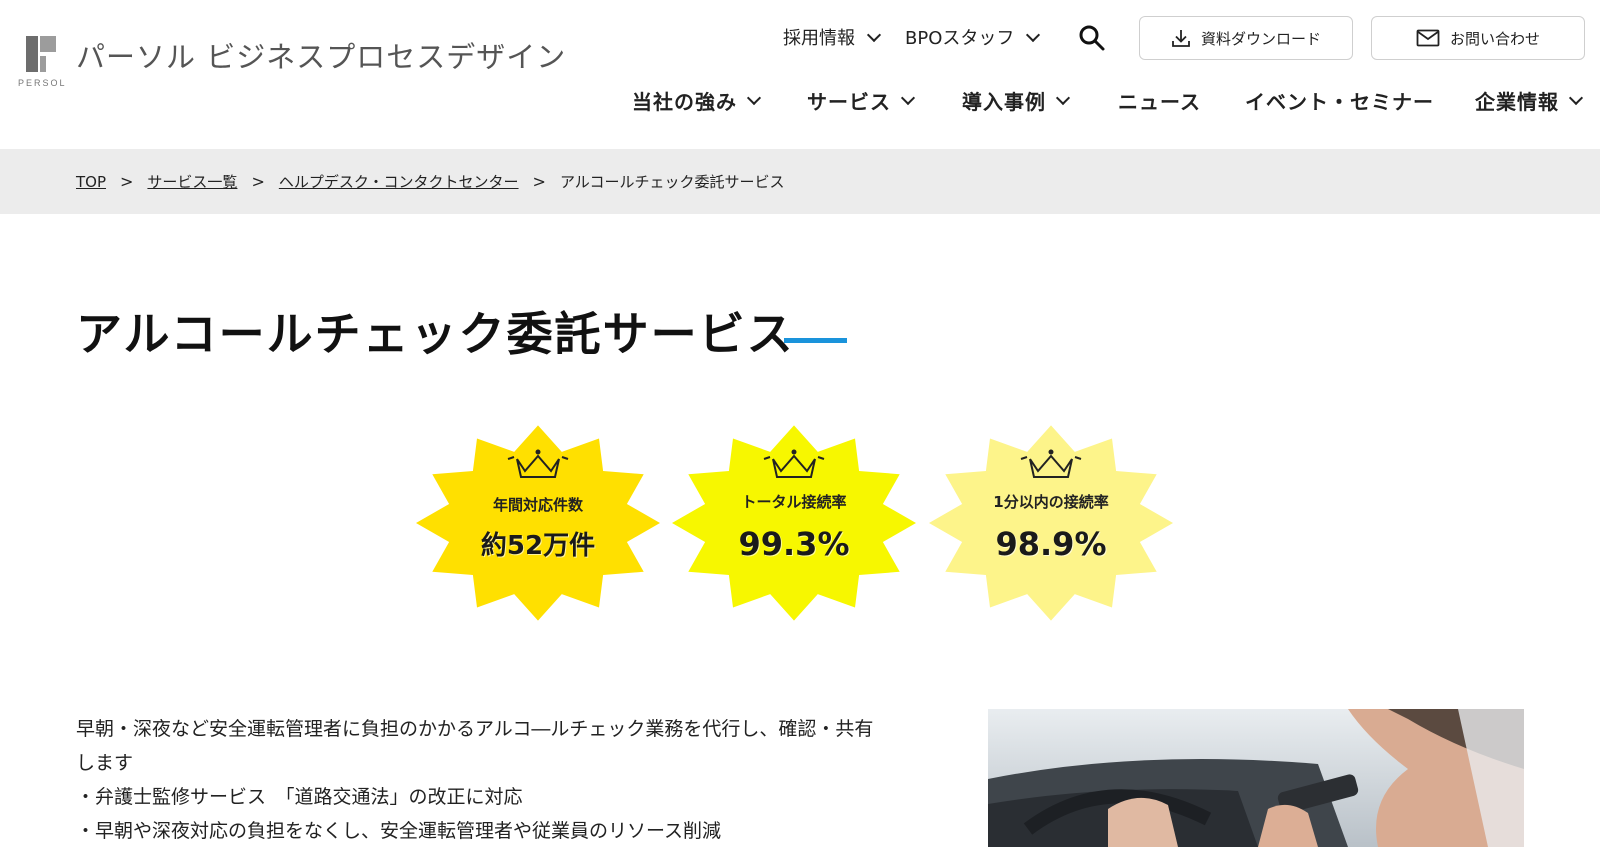 This screenshot has width=1600, height=848. I want to click on nav-label: サービス, so click(849, 102).